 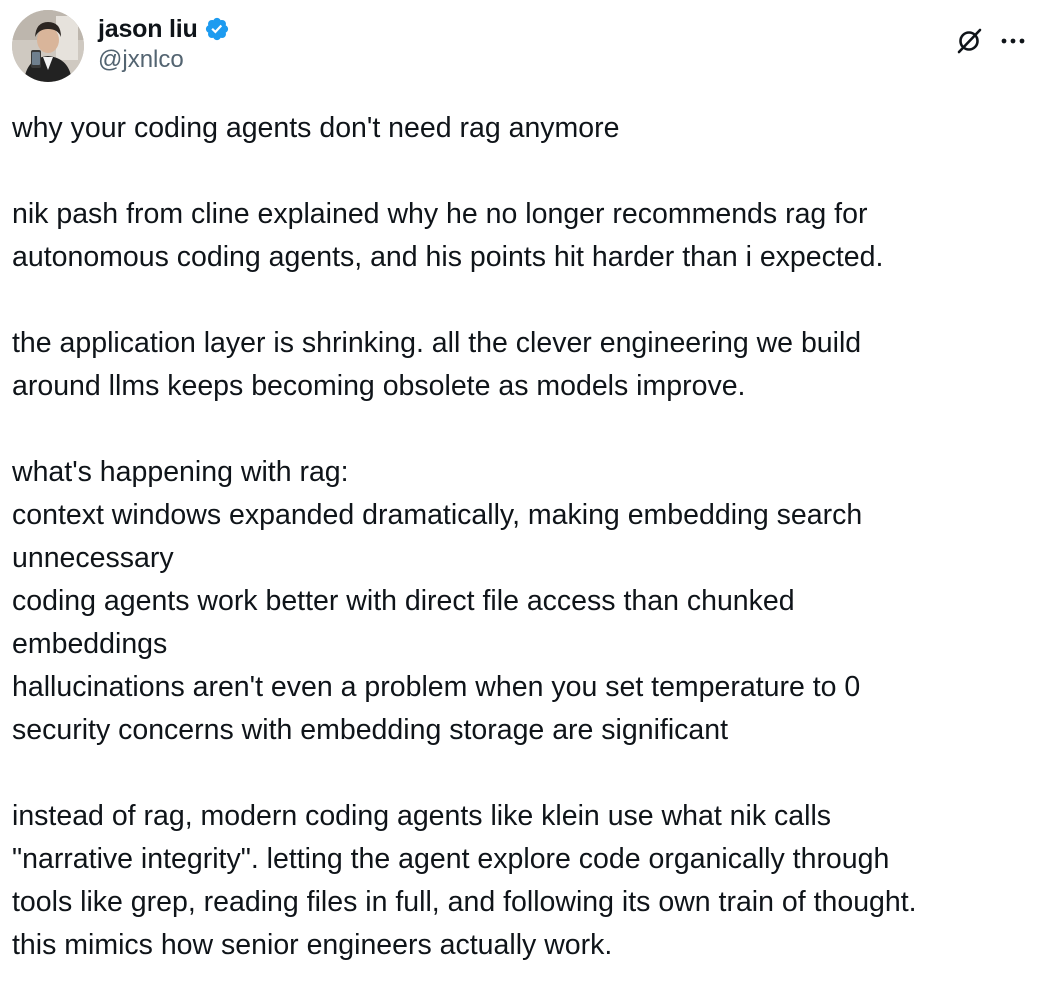 What do you see at coordinates (1013, 41) in the screenshot?
I see `more-horizontal-icon` at bounding box center [1013, 41].